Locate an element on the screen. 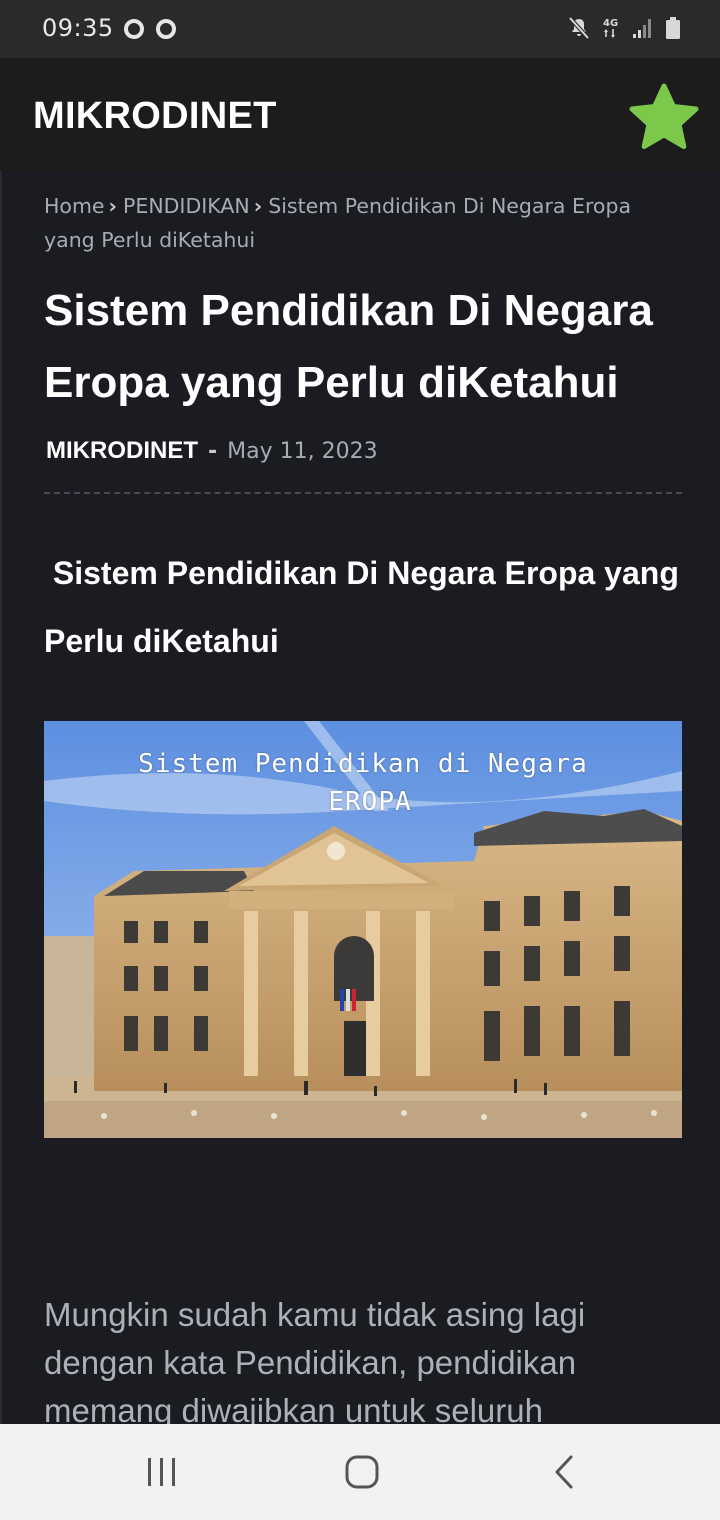 The width and height of the screenshot is (720, 1520). star-icon is located at coordinates (664, 116).